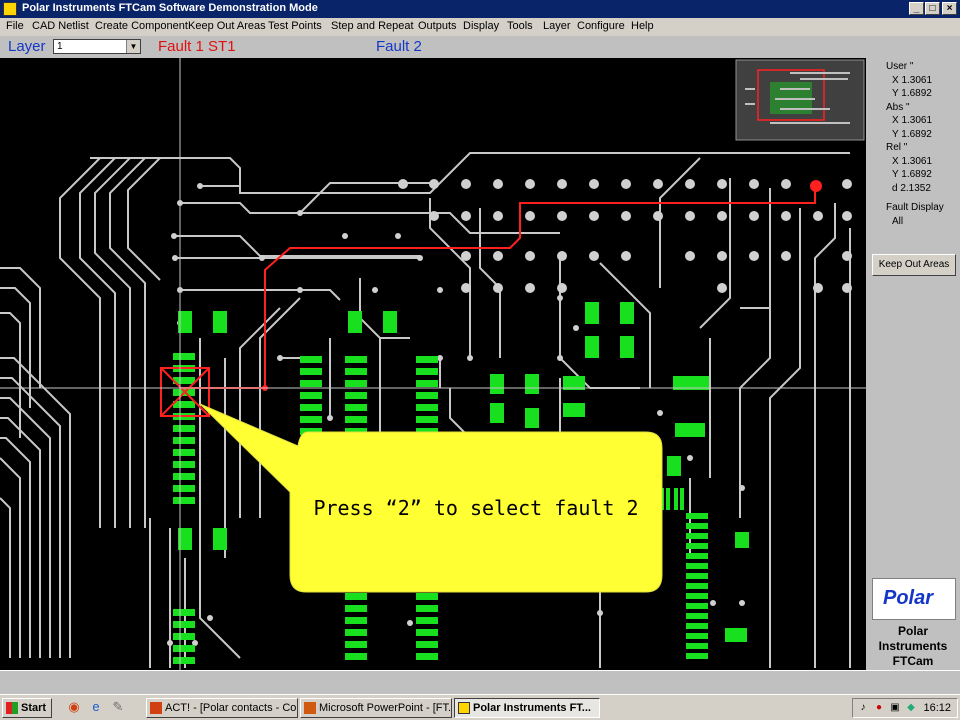  I want to click on callout-text: Press “2” to select fault 2, so click(476, 508).